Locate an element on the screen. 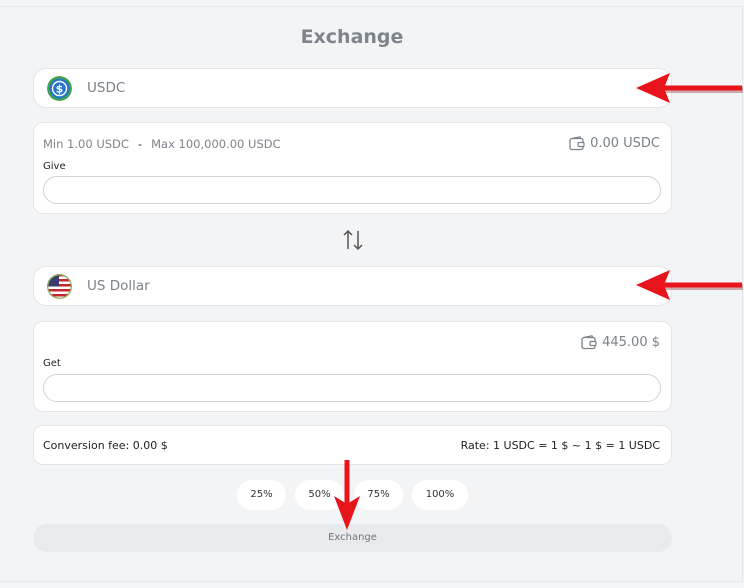 The height and width of the screenshot is (588, 744). to-currency-selector: US Dollar is located at coordinates (352, 286).